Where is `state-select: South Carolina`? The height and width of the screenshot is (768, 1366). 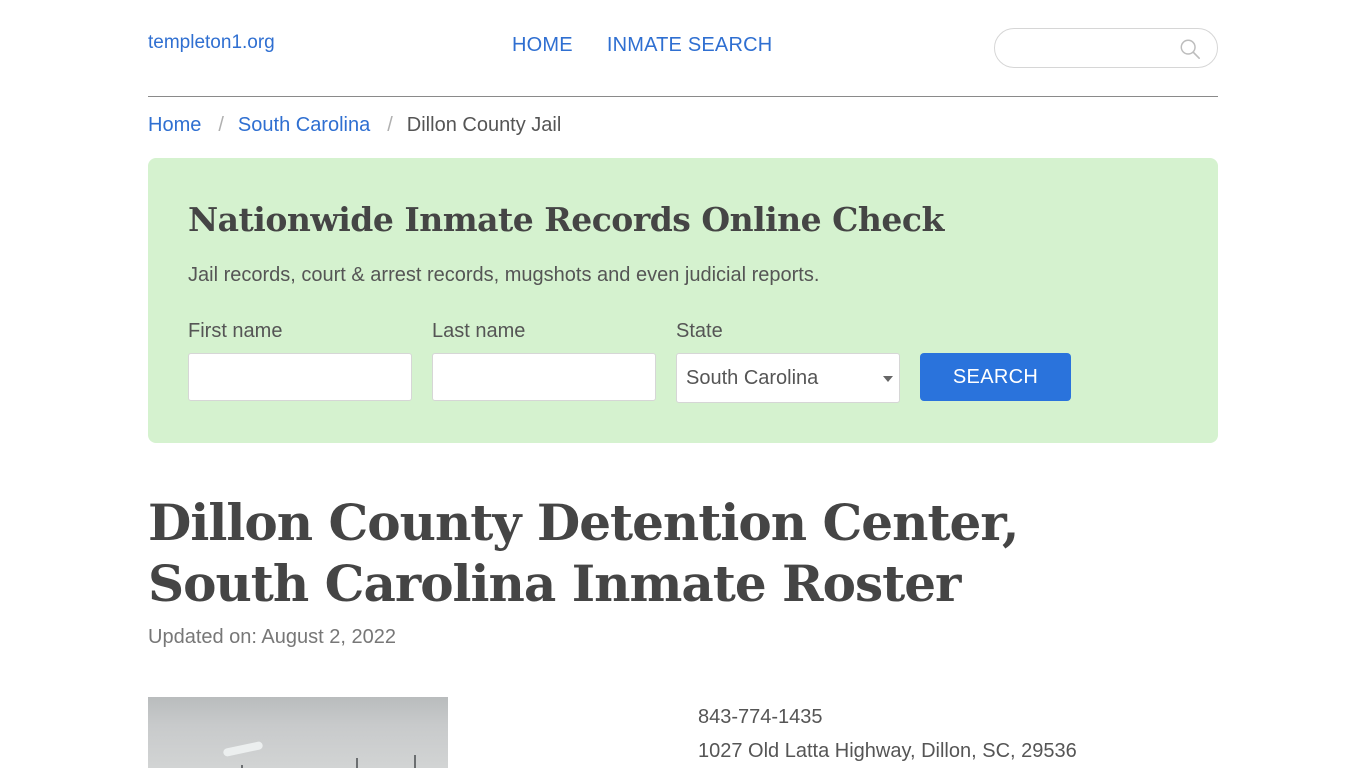
state-select: South Carolina is located at coordinates (788, 378).